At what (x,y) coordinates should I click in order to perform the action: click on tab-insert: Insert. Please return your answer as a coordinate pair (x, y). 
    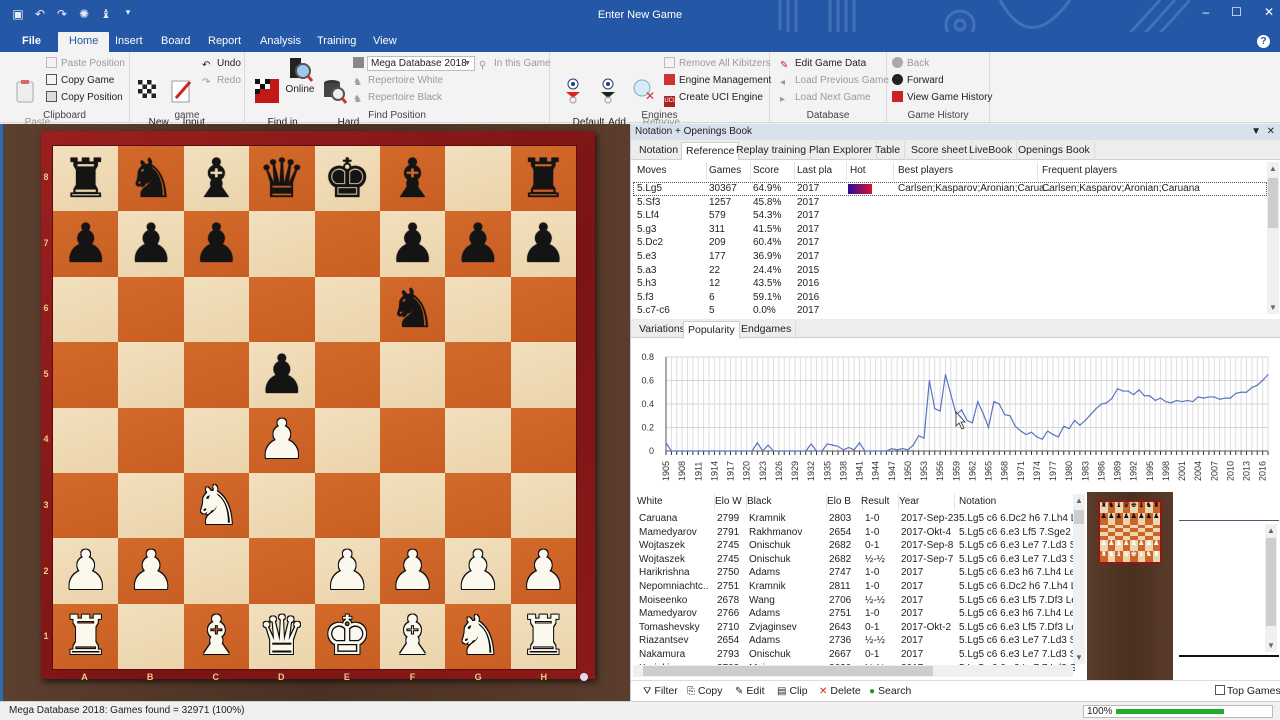
    Looking at the image, I should click on (129, 42).